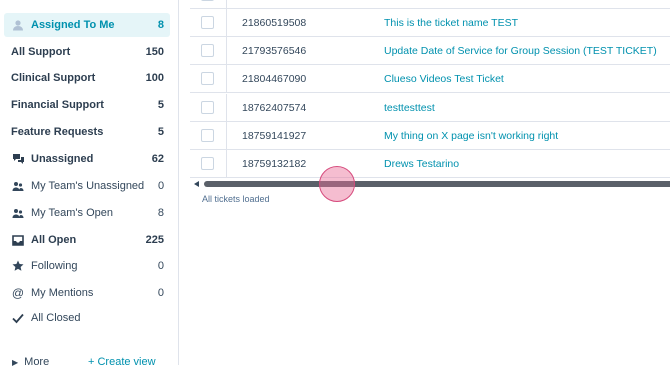  Describe the element at coordinates (274, 136) in the screenshot. I see `ticket-id: 18759141927` at that location.